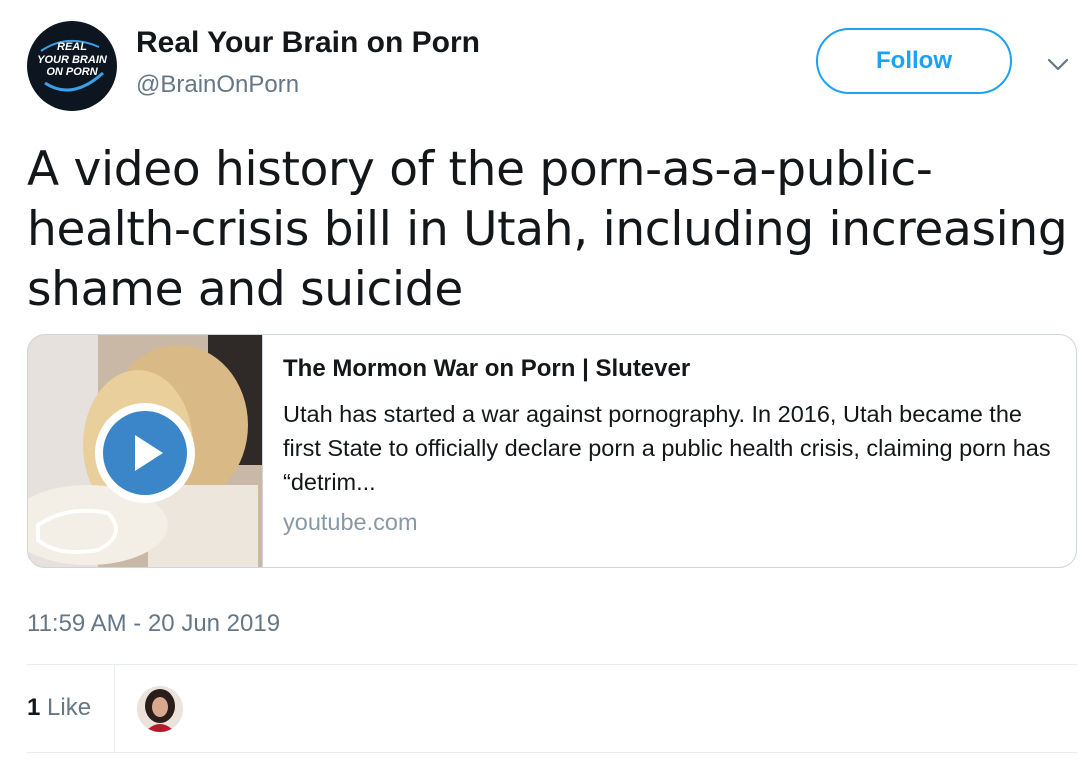 This screenshot has height=761, width=1086. I want to click on avatar-logo-text: REAL YOUR BRAIN ON PORN, so click(72, 59).